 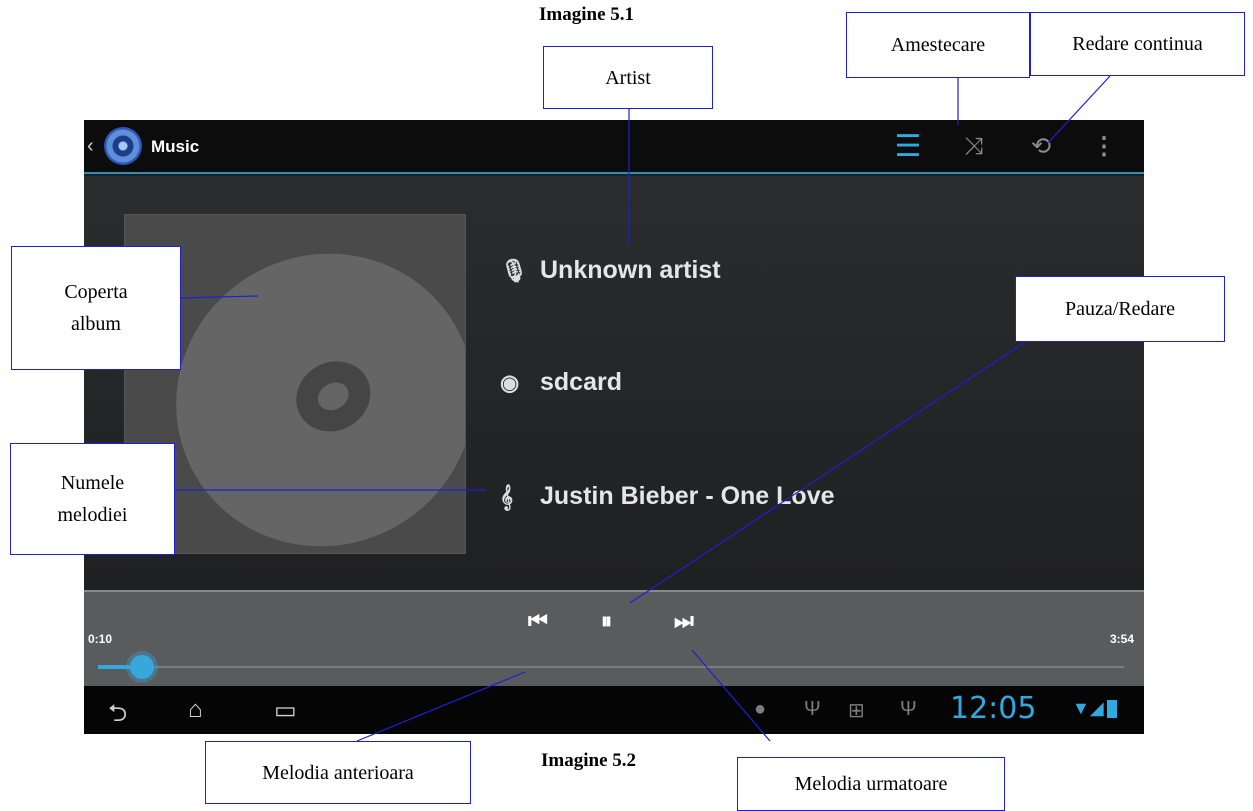 What do you see at coordinates (614, 710) in the screenshot?
I see `system-bar: ⮌ ⌂ ▭ ● Ψ ⊞ Ψ 12:05 ▼◢` at bounding box center [614, 710].